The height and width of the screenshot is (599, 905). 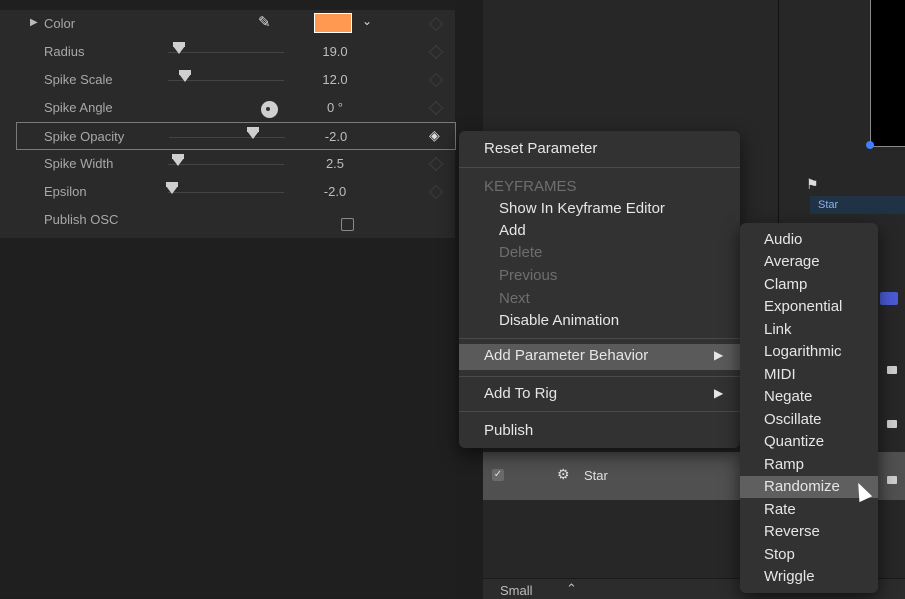 What do you see at coordinates (809, 285) in the screenshot?
I see `submenu-item-clamp: Clamp` at bounding box center [809, 285].